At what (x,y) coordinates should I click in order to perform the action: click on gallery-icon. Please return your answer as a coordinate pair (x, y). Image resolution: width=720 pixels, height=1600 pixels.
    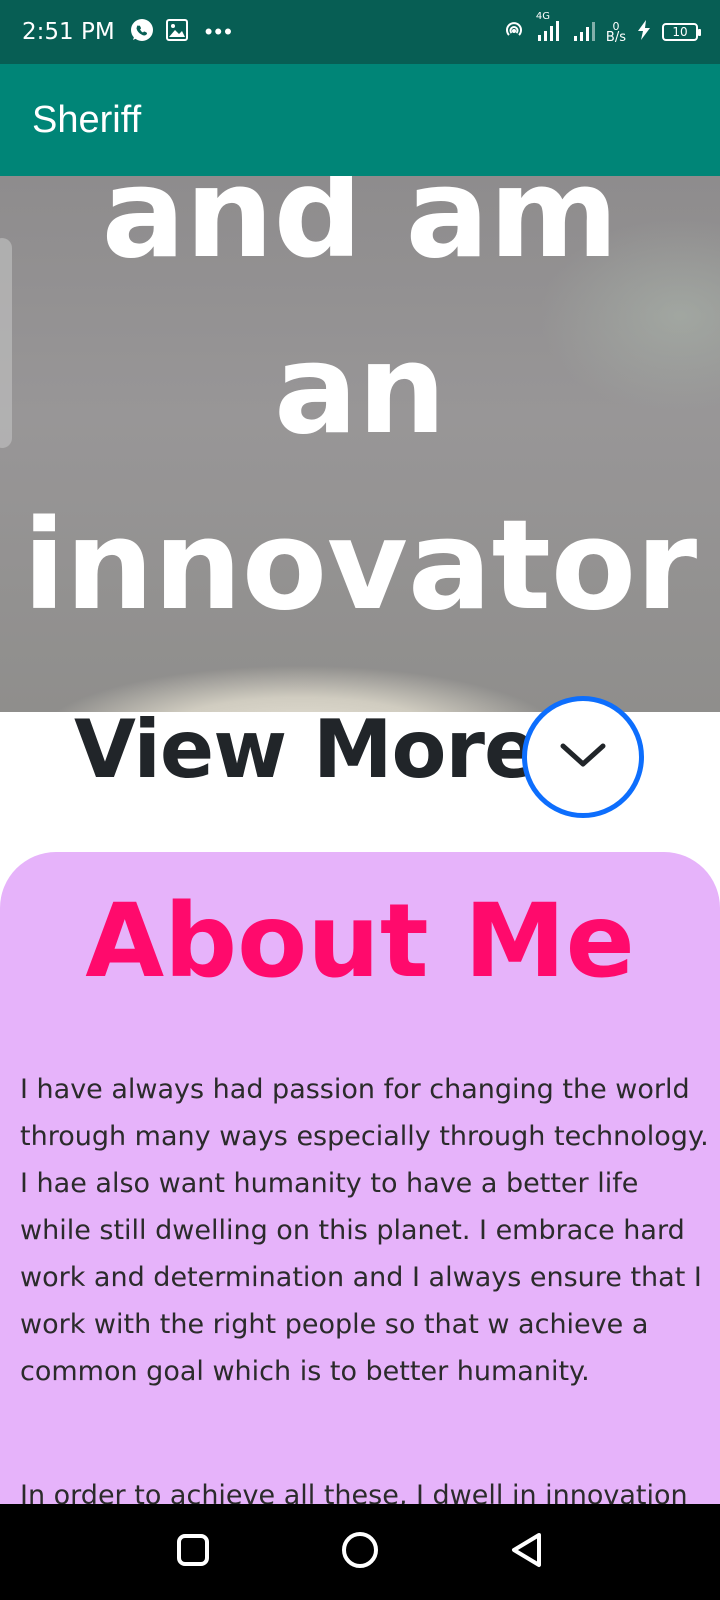
    Looking at the image, I should click on (177, 32).